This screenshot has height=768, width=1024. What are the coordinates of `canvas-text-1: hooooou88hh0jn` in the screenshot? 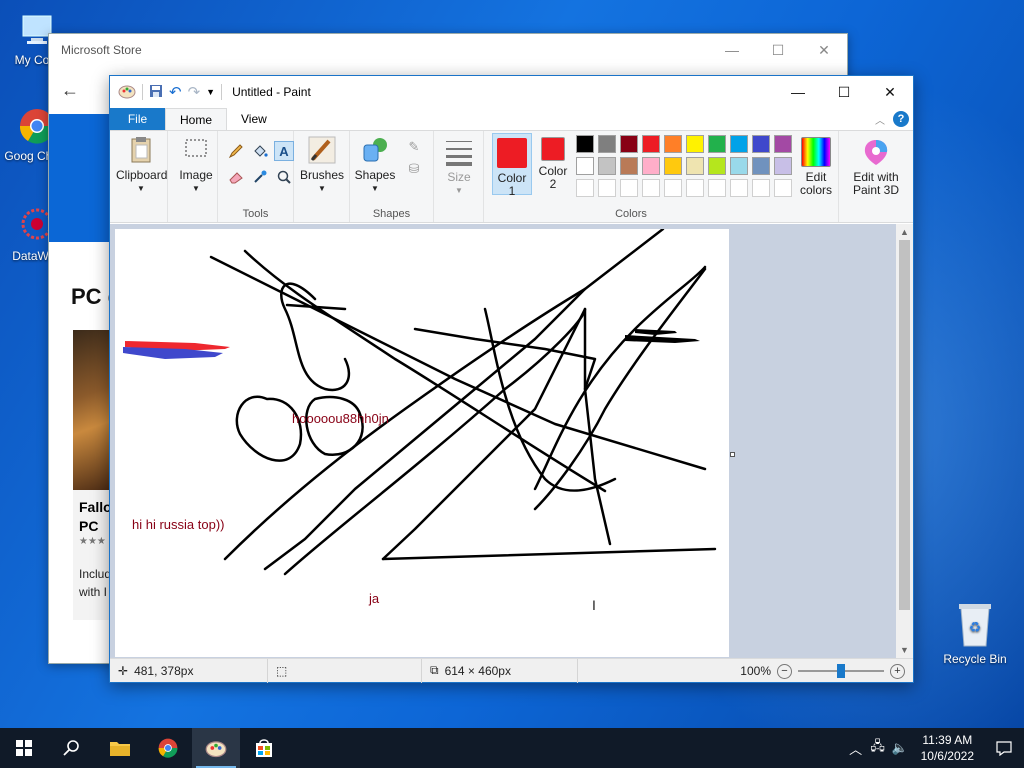 It's located at (340, 418).